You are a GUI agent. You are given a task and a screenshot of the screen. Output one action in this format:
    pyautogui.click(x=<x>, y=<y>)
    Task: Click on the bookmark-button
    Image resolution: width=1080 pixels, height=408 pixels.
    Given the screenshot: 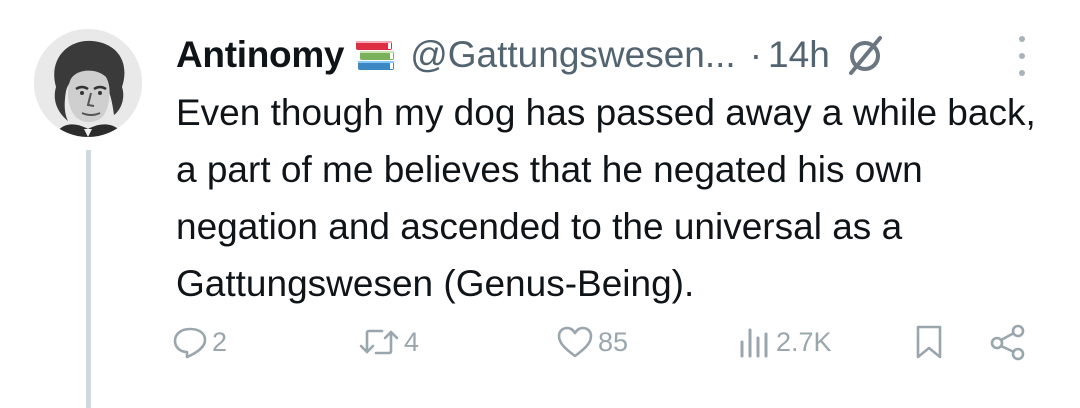 What is the action you would take?
    pyautogui.click(x=929, y=342)
    